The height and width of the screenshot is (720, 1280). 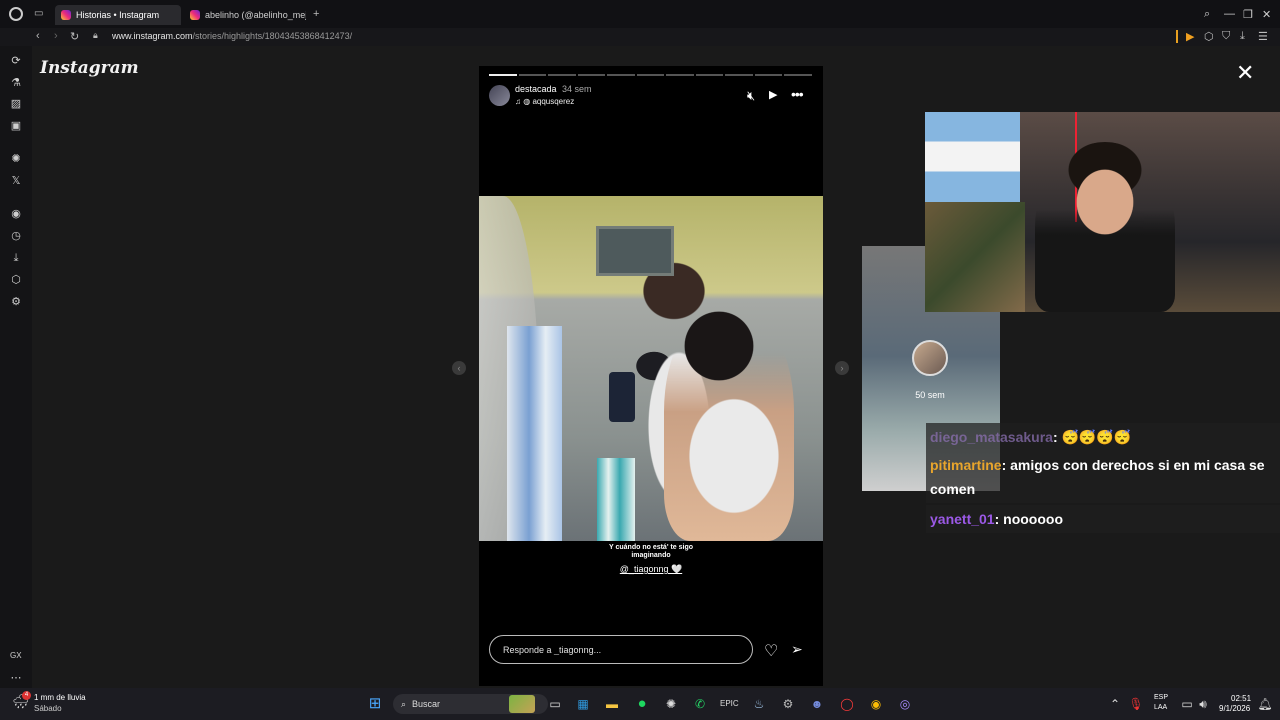 I want to click on story-audio: ♫ ◍ aqqusqerez, so click(x=544, y=101).